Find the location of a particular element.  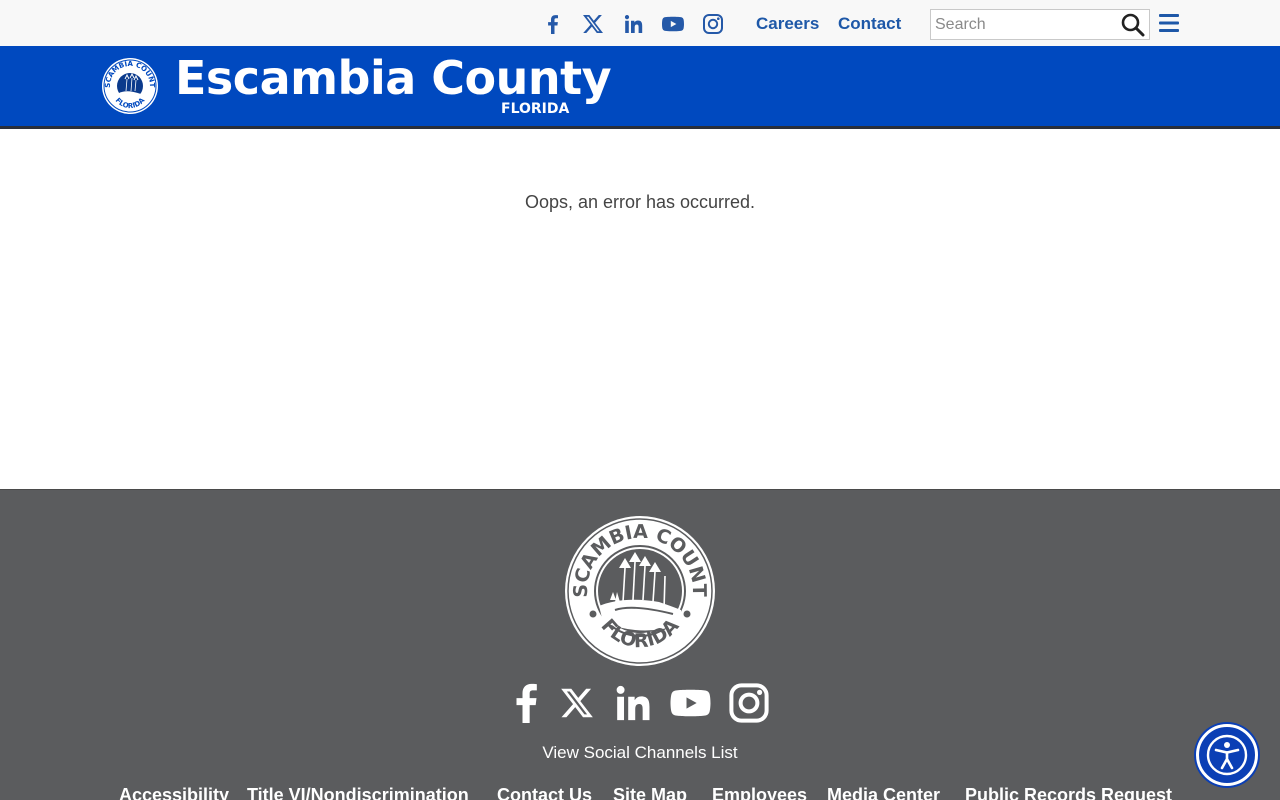

footer-link-contact-us: Contact Us is located at coordinates (544, 792).